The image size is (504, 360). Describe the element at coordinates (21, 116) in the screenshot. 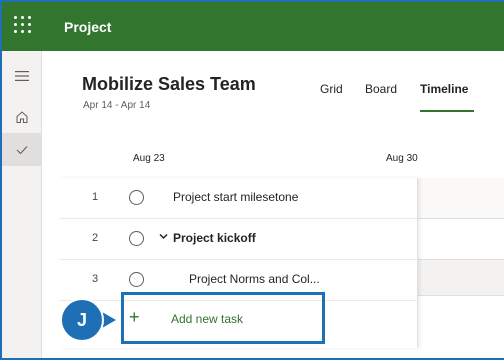

I see `home-icon` at that location.